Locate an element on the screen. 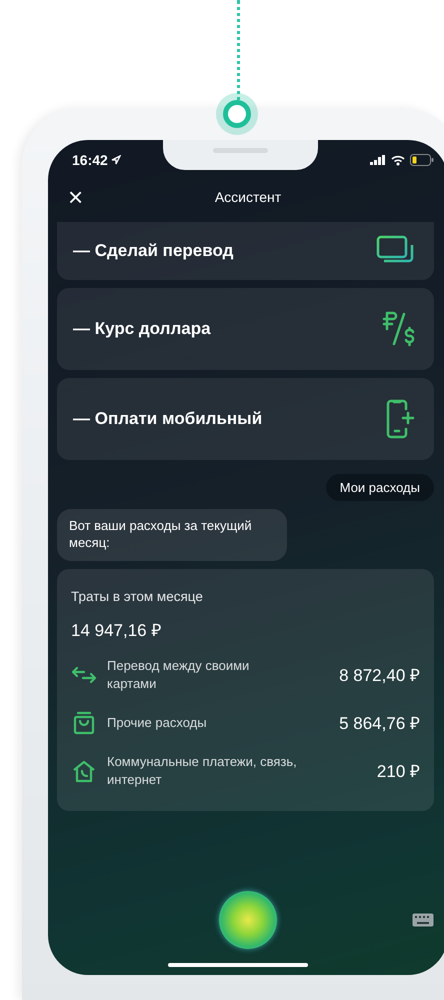 The image size is (444, 1000). expenses-title: Траты в этом месяце is located at coordinates (137, 596).